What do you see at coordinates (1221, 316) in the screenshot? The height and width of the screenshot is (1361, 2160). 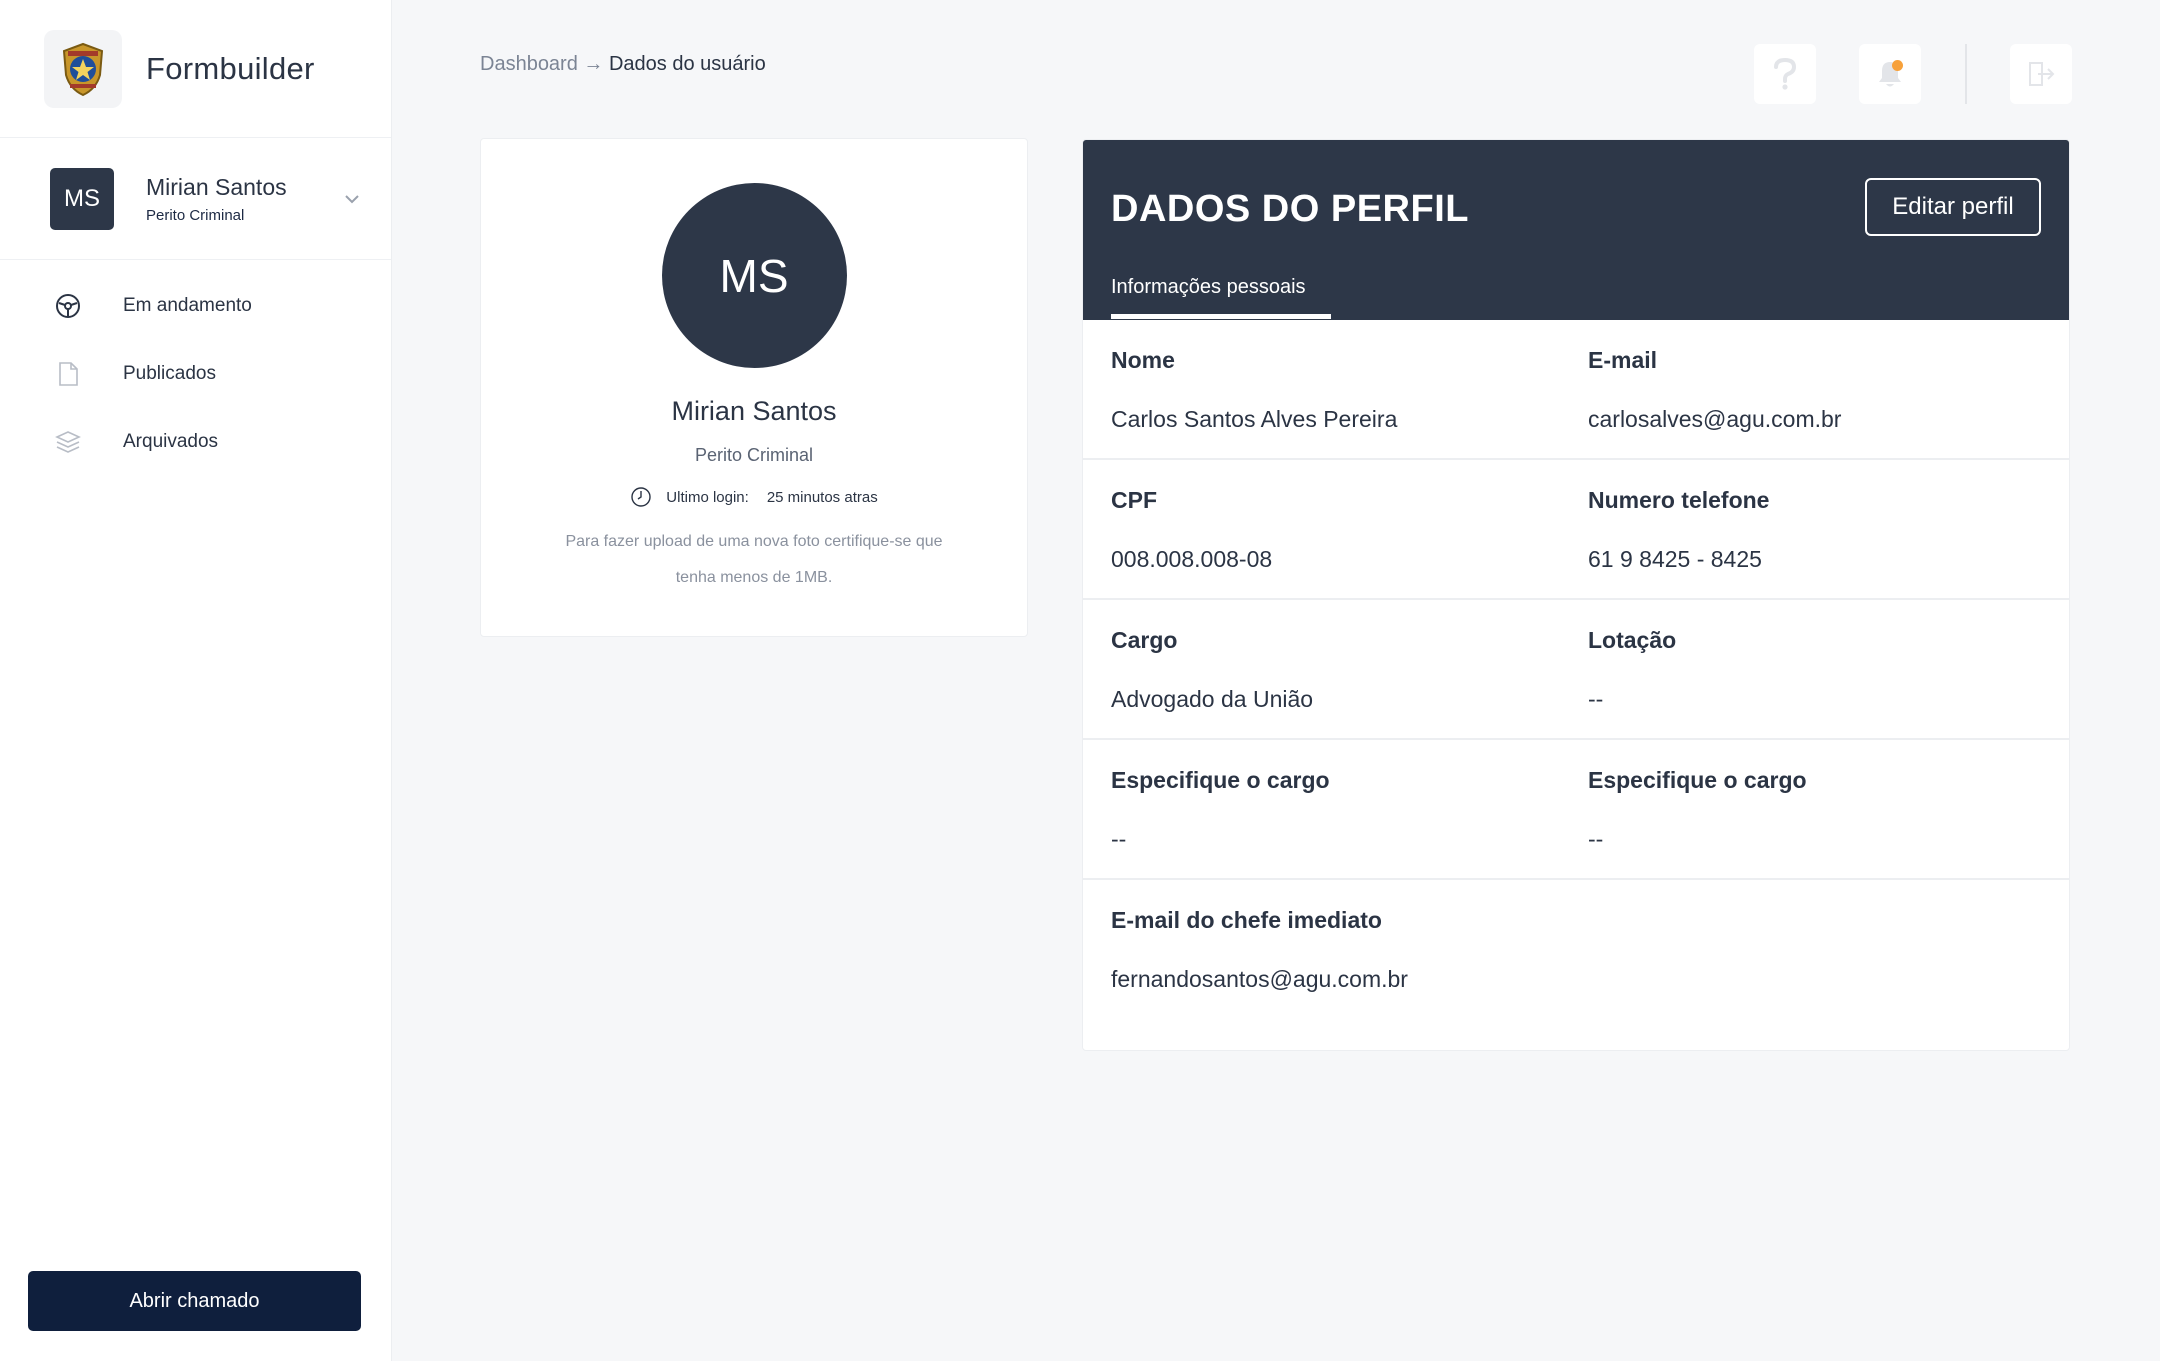 I see `active-tab-indicator` at bounding box center [1221, 316].